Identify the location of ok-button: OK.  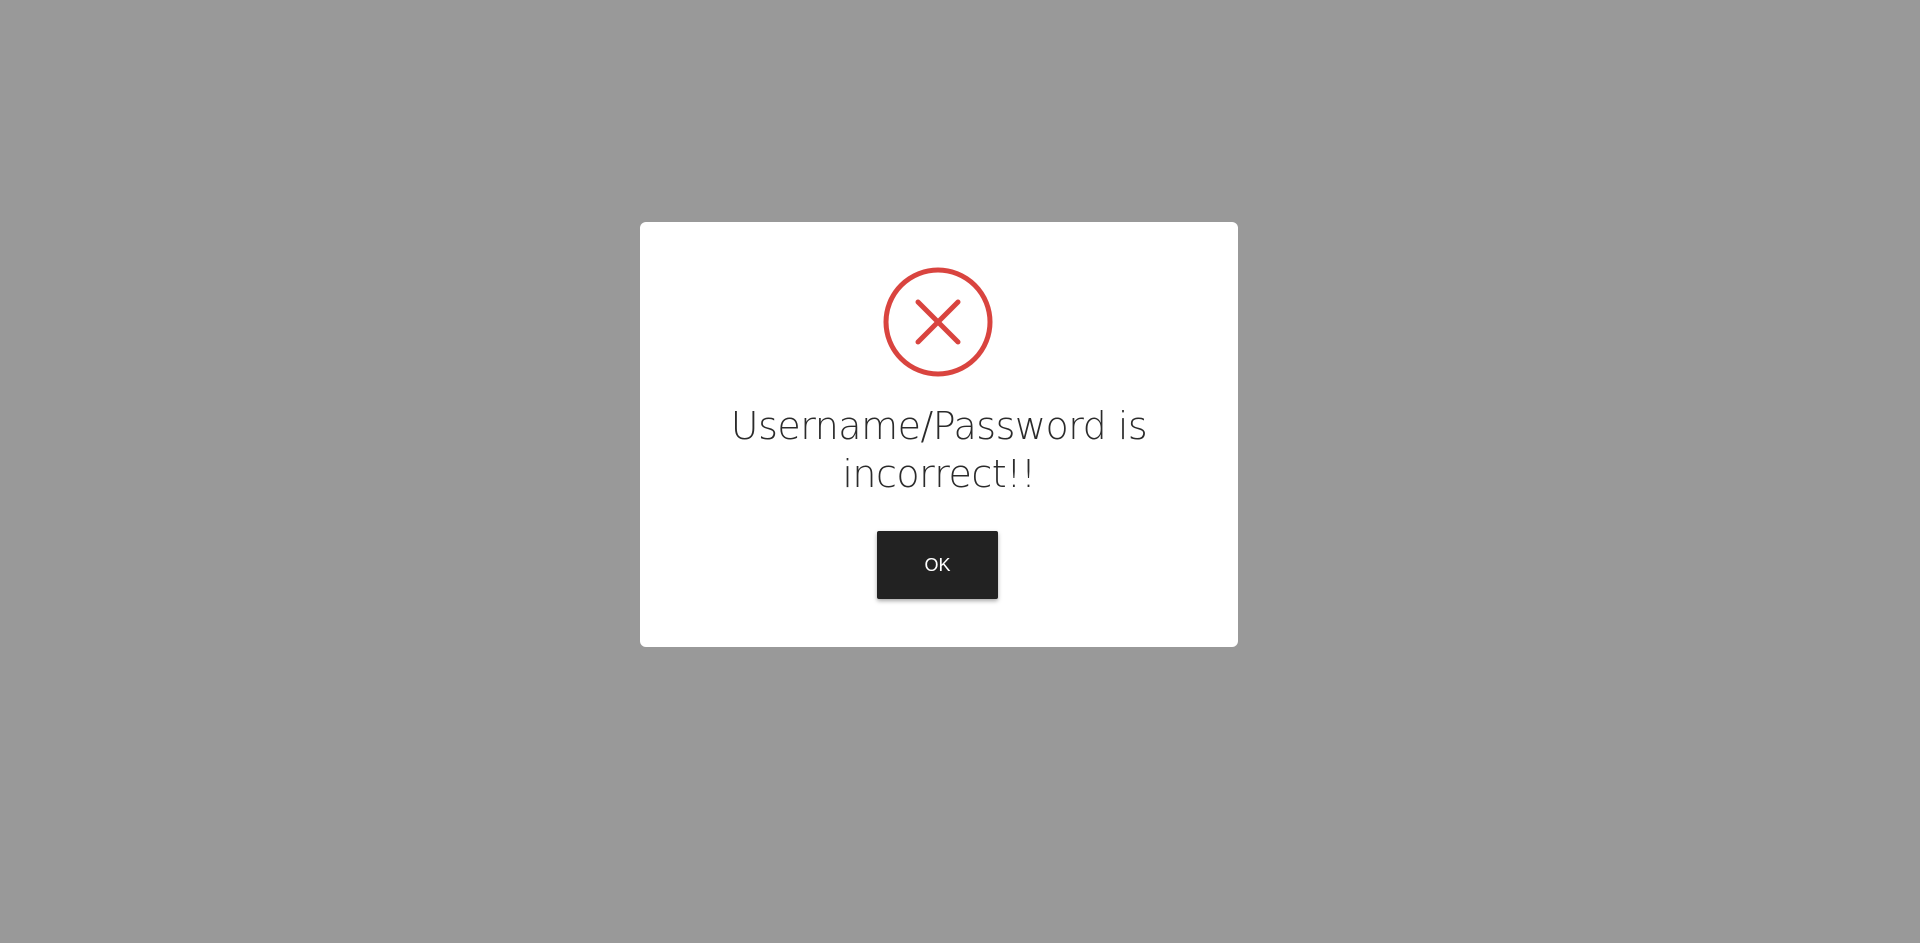
(937, 565).